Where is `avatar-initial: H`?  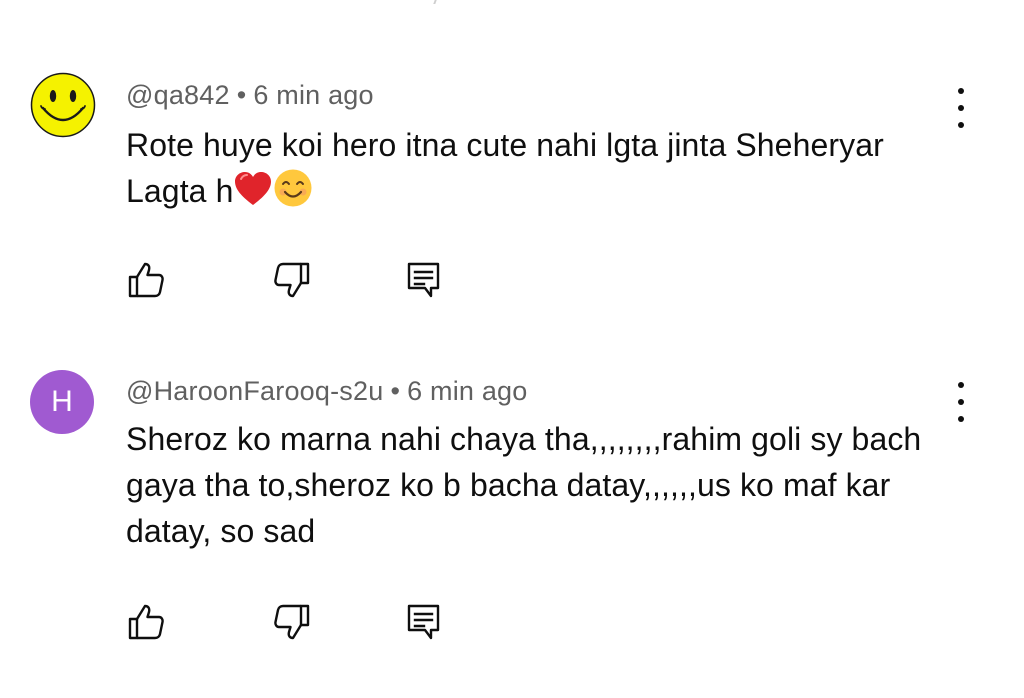 avatar-initial: H is located at coordinates (62, 401).